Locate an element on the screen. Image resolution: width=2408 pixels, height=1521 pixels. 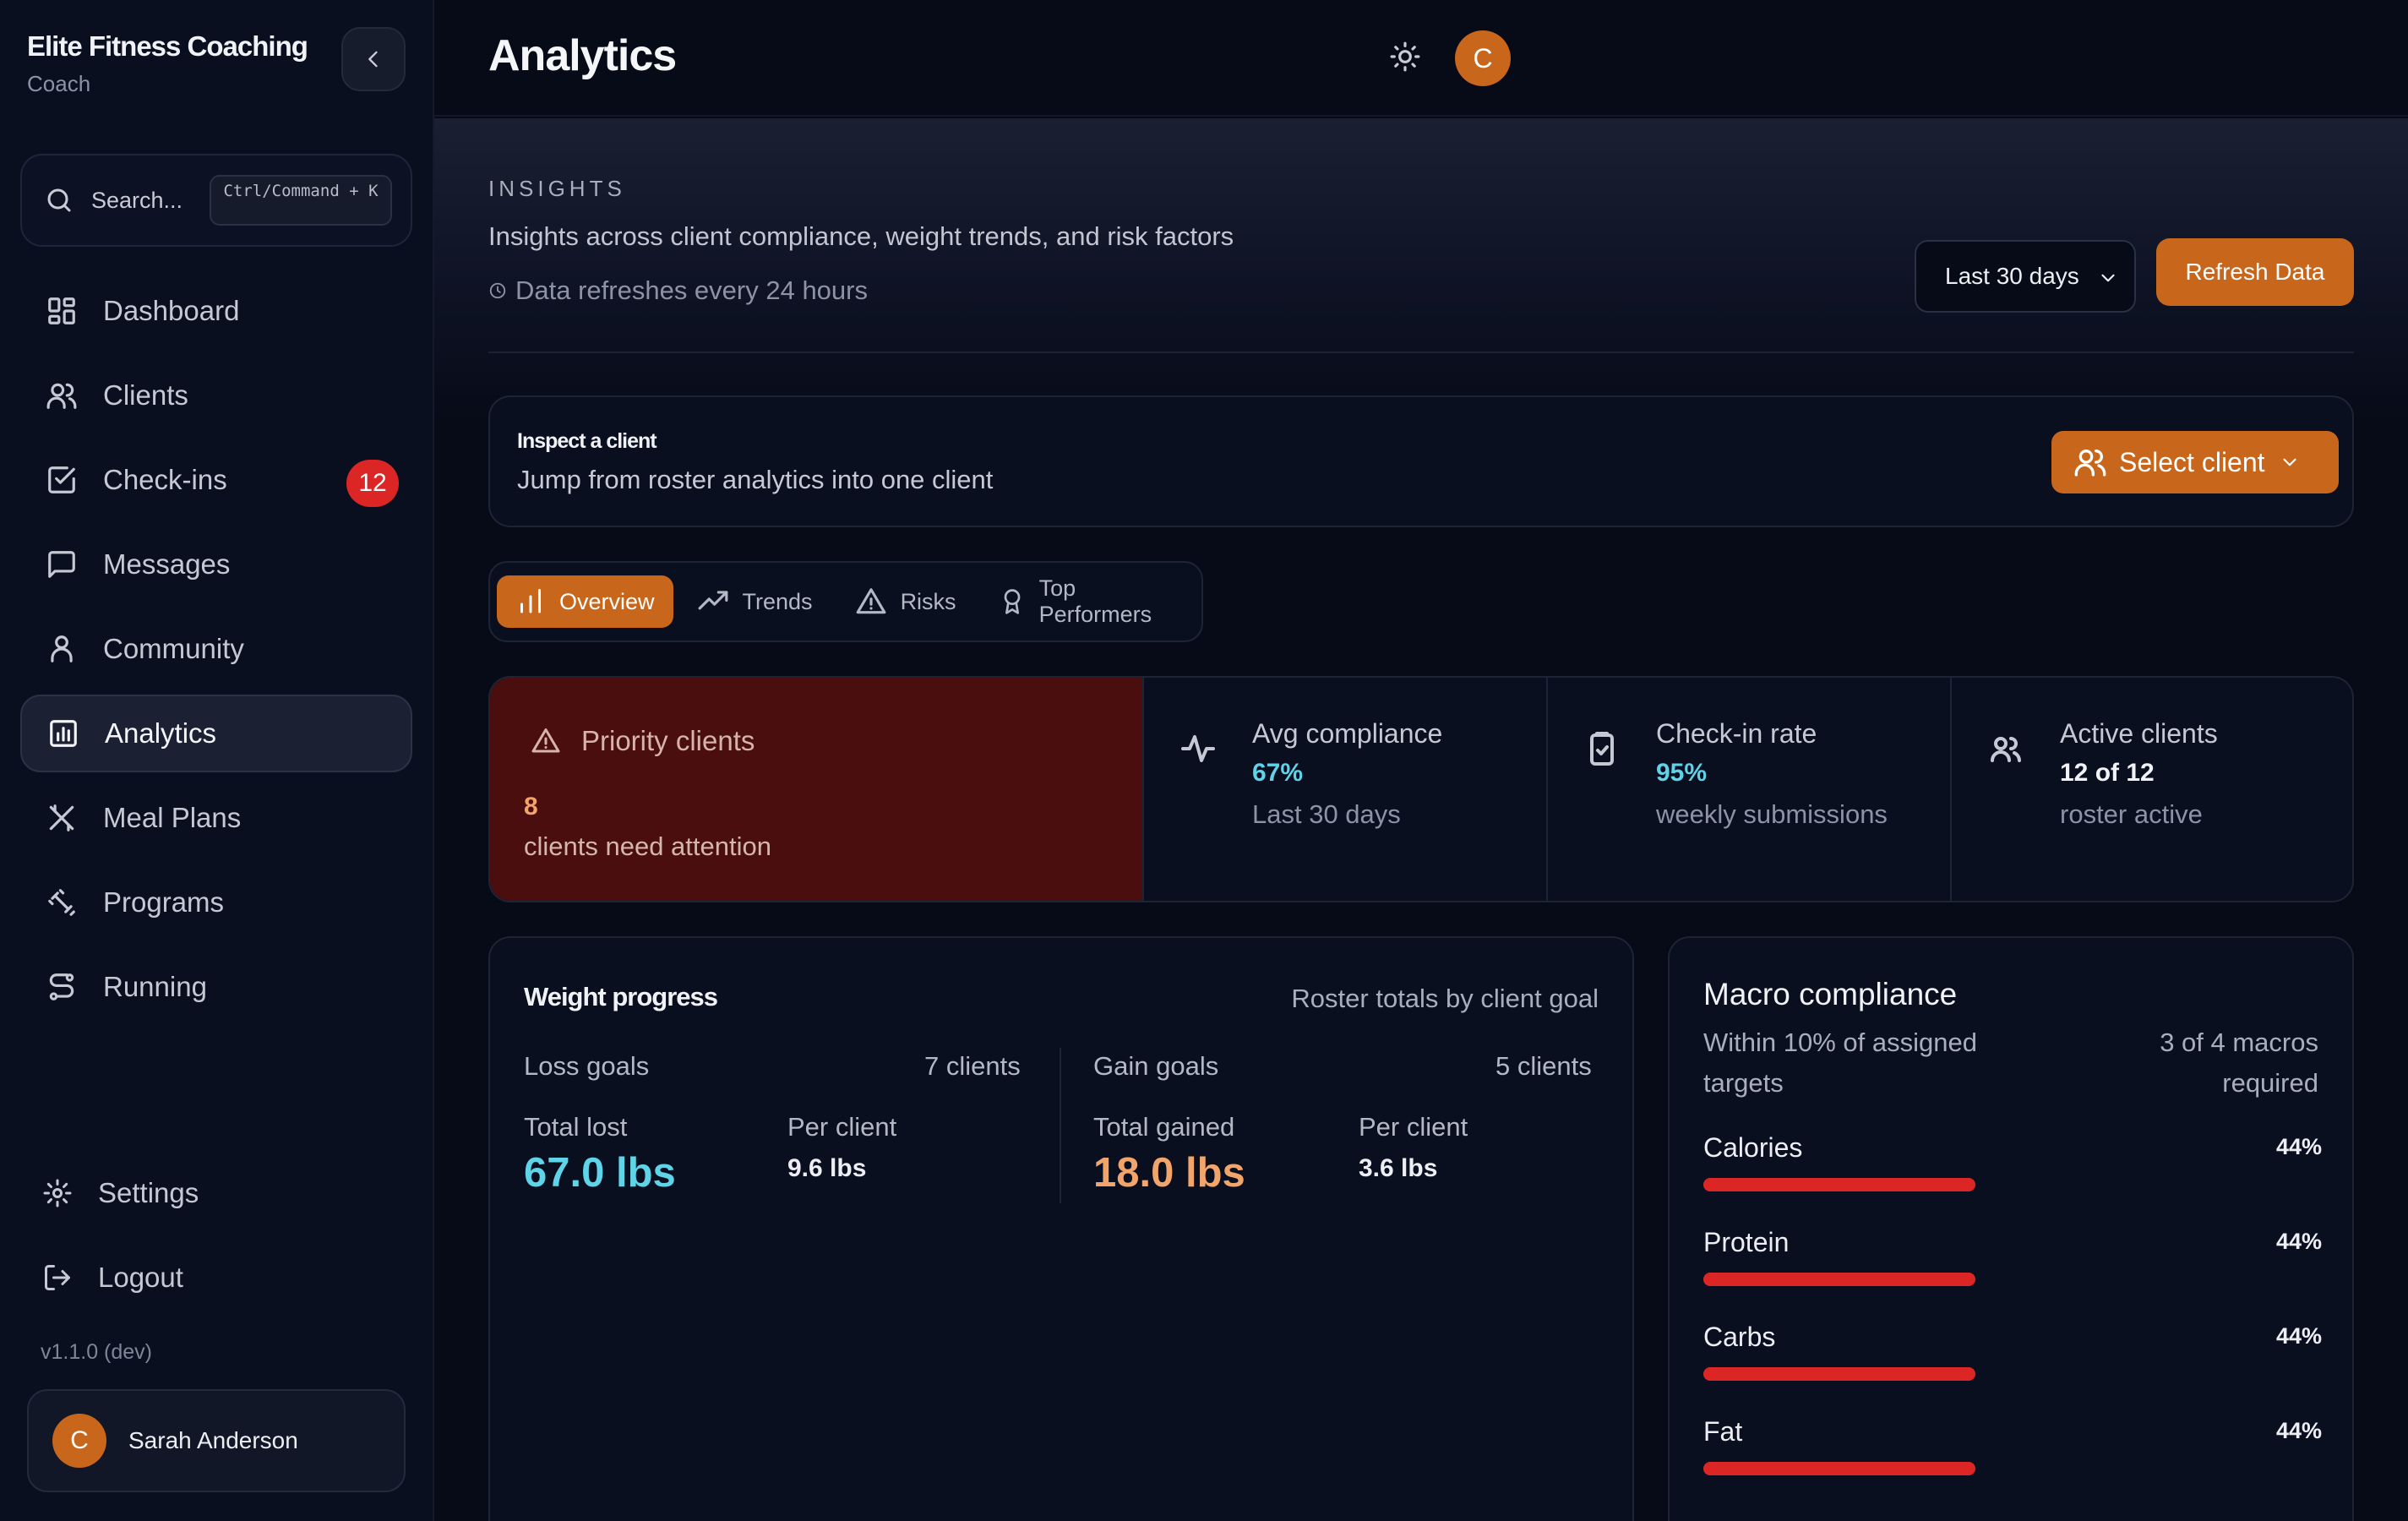
sidebar-item-label: Meal Plans is located at coordinates (172, 817).